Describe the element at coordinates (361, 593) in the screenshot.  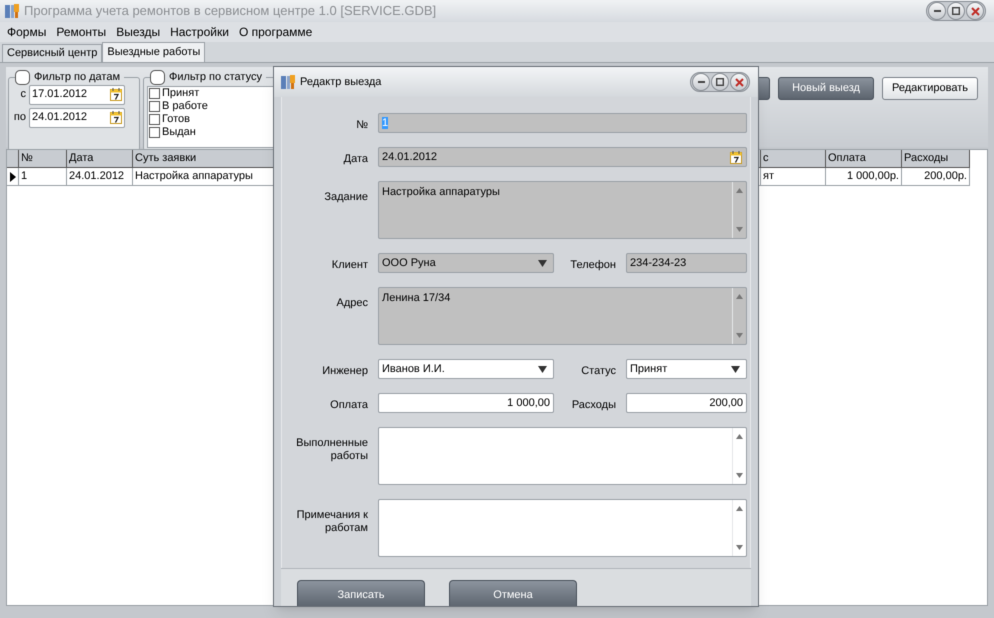
I see `dialog-button: Записать` at that location.